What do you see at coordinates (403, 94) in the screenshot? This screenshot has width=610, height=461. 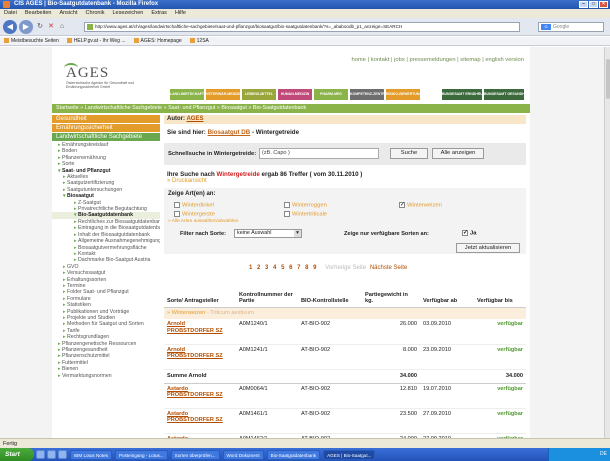 I see `tile-risikobewertung: RISIKO-BEWERTUNG` at bounding box center [403, 94].